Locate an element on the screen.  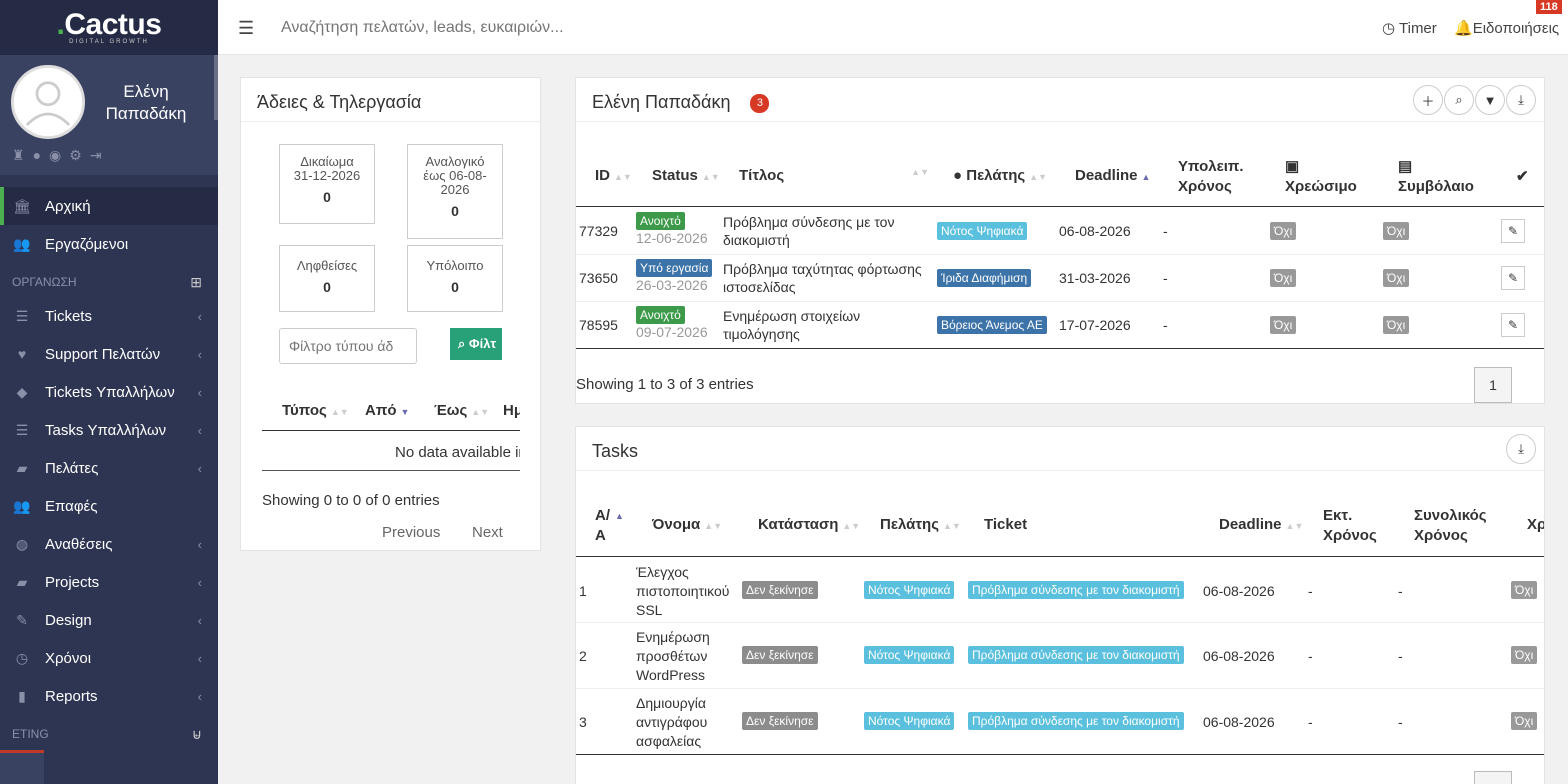
col-state: Κατάσταση ▲▼ is located at coordinates (809, 524).